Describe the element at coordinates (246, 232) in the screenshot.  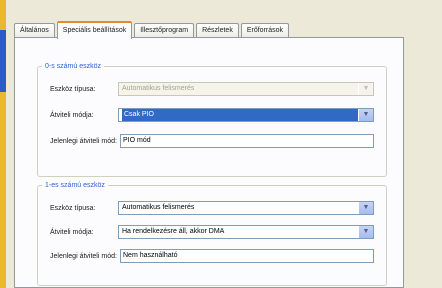
I see `device1-transfer-combo: Ha rendelkezésre áll, akkor DMA ▼` at that location.